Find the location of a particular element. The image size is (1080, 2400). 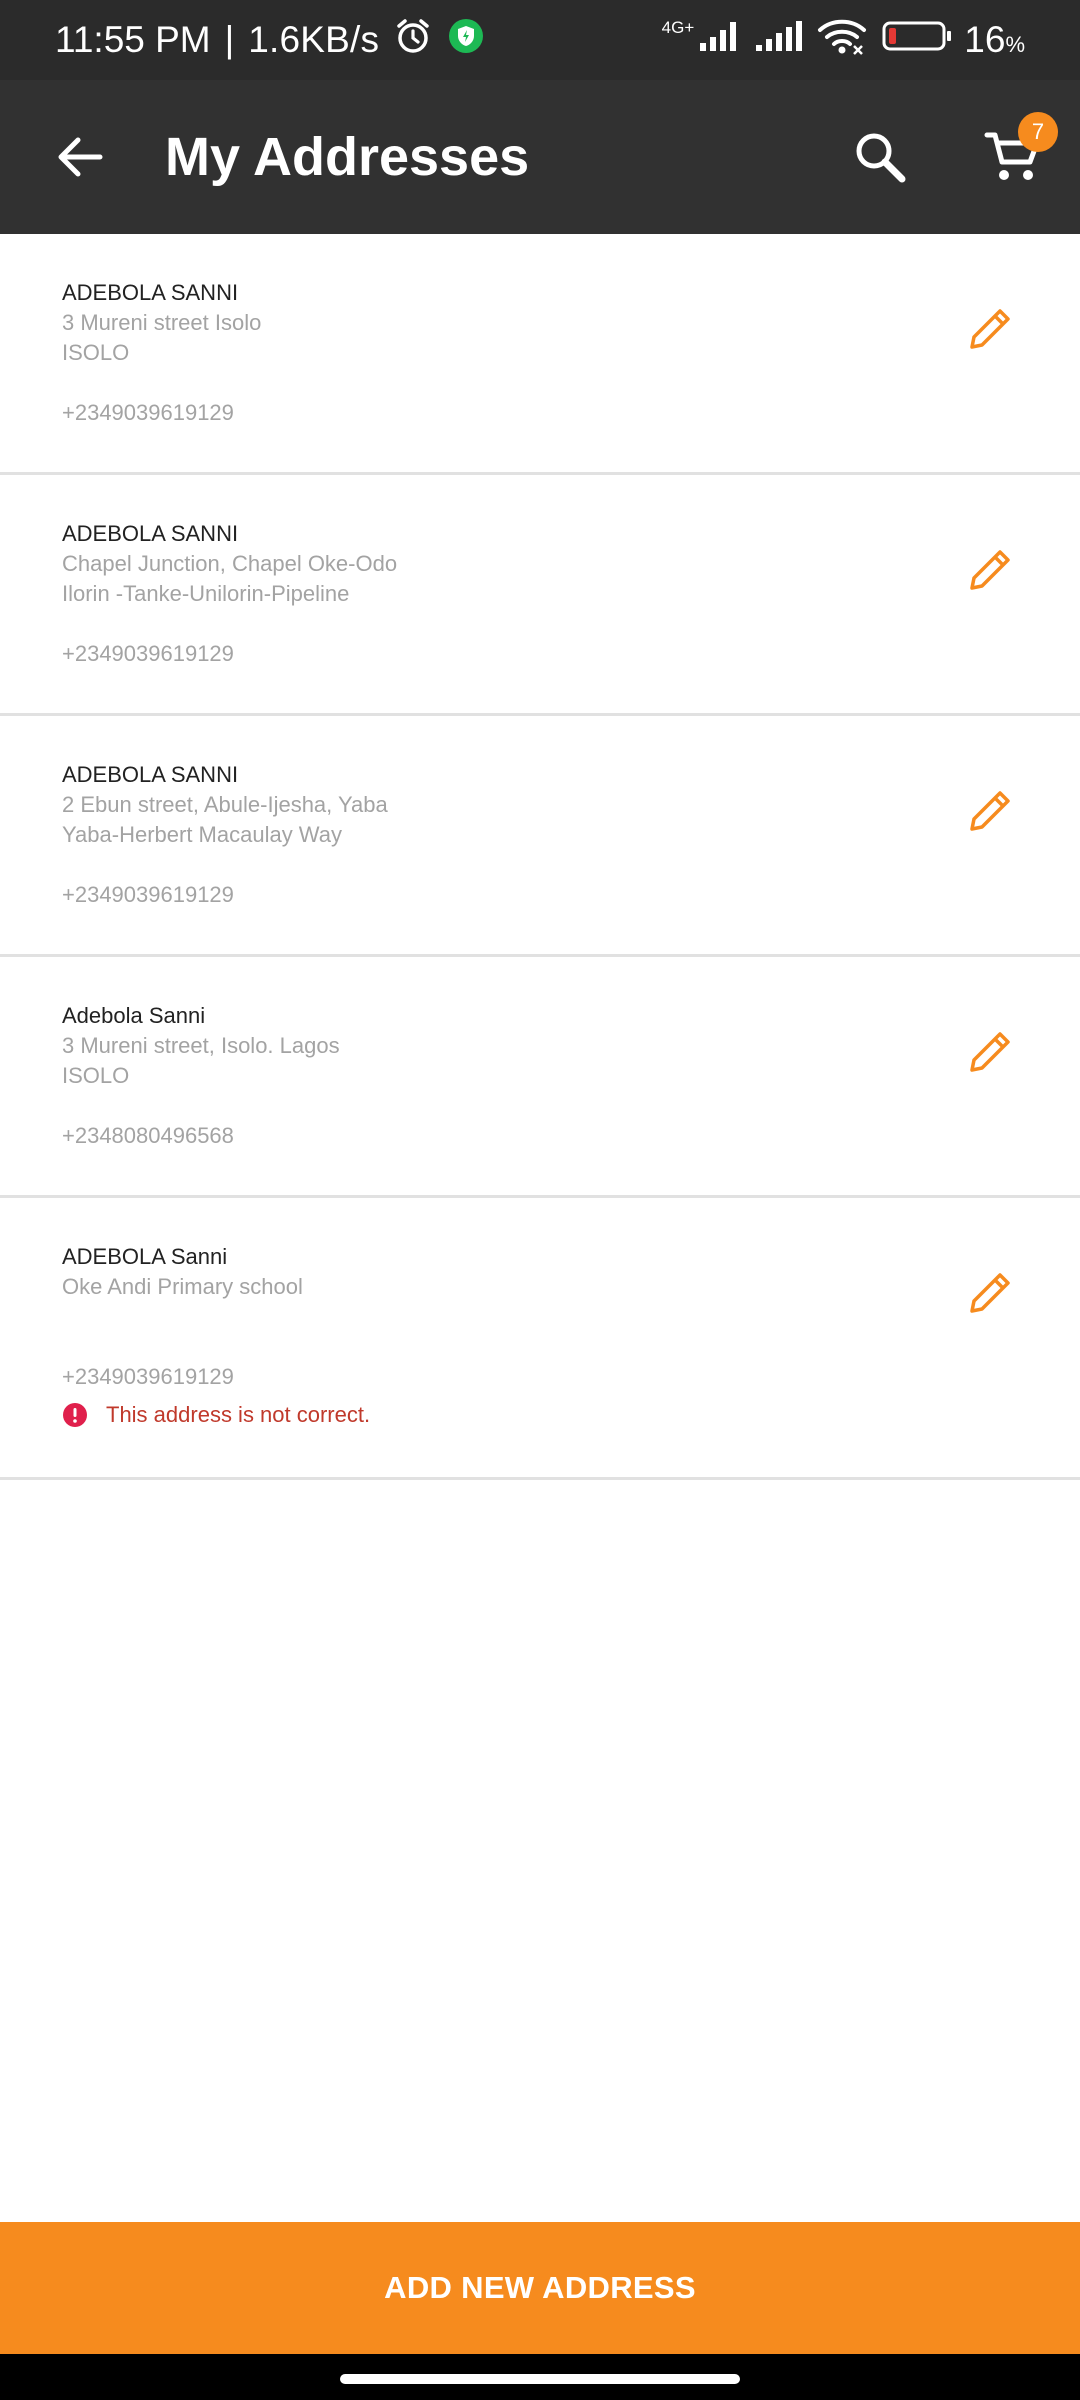

battery-percent: 16% is located at coordinates (994, 40).